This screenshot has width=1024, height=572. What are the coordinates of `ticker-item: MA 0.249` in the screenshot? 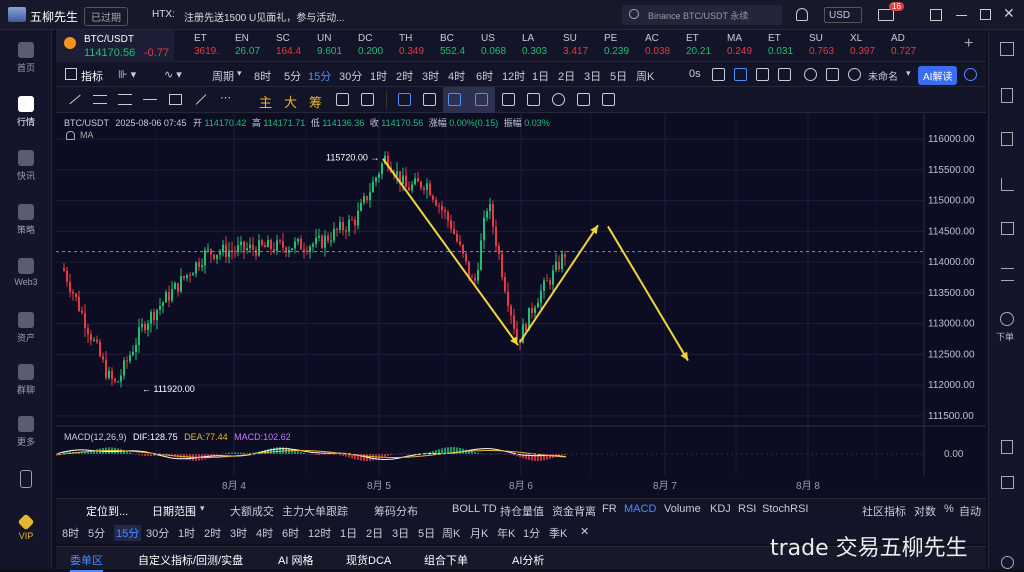 It's located at (739, 45).